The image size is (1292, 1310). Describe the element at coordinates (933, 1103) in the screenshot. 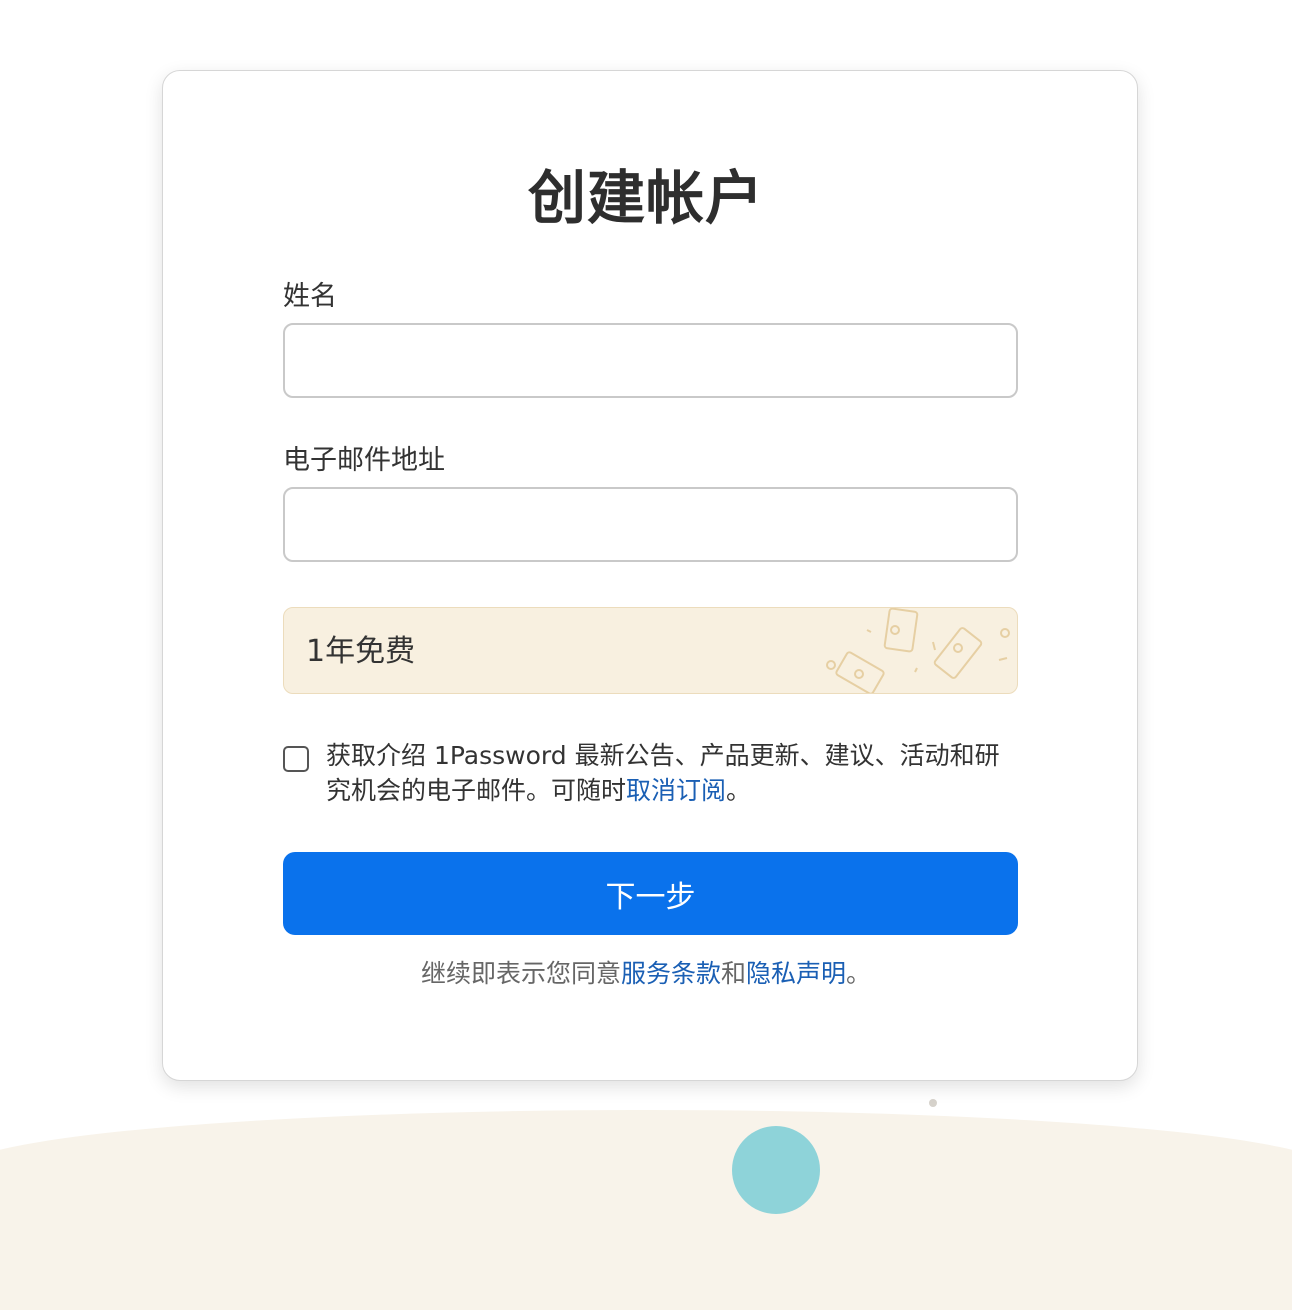

I see `background-dot` at that location.